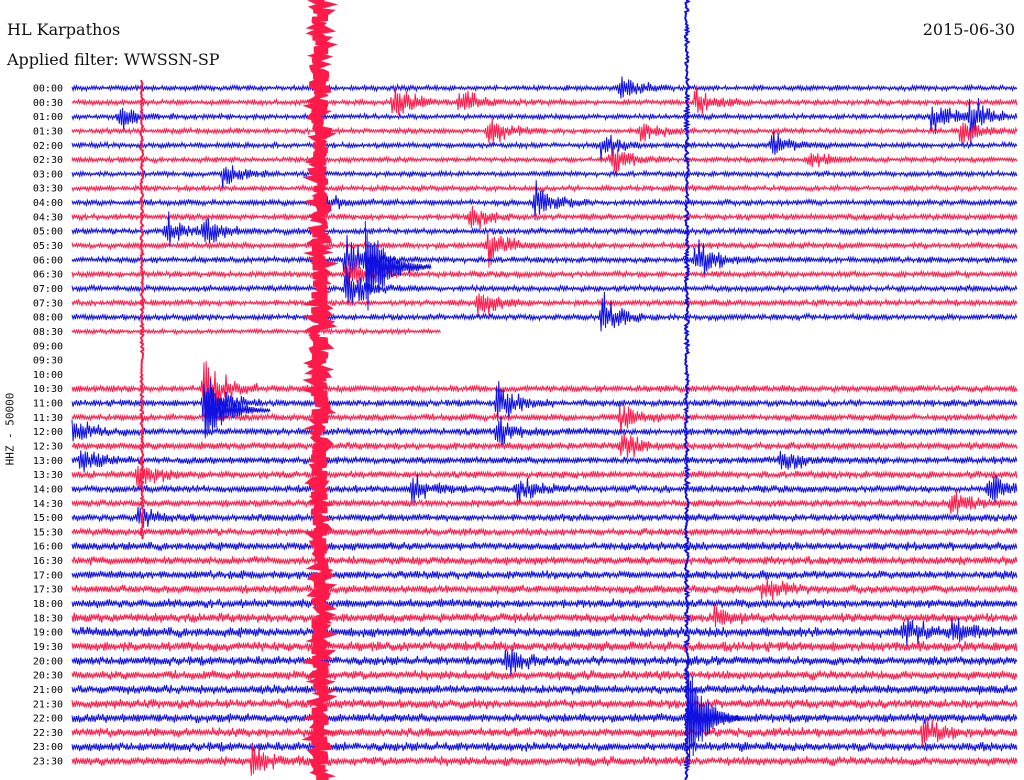 Image resolution: width=1024 pixels, height=780 pixels. I want to click on tick-label-0430: 04:30, so click(48, 217).